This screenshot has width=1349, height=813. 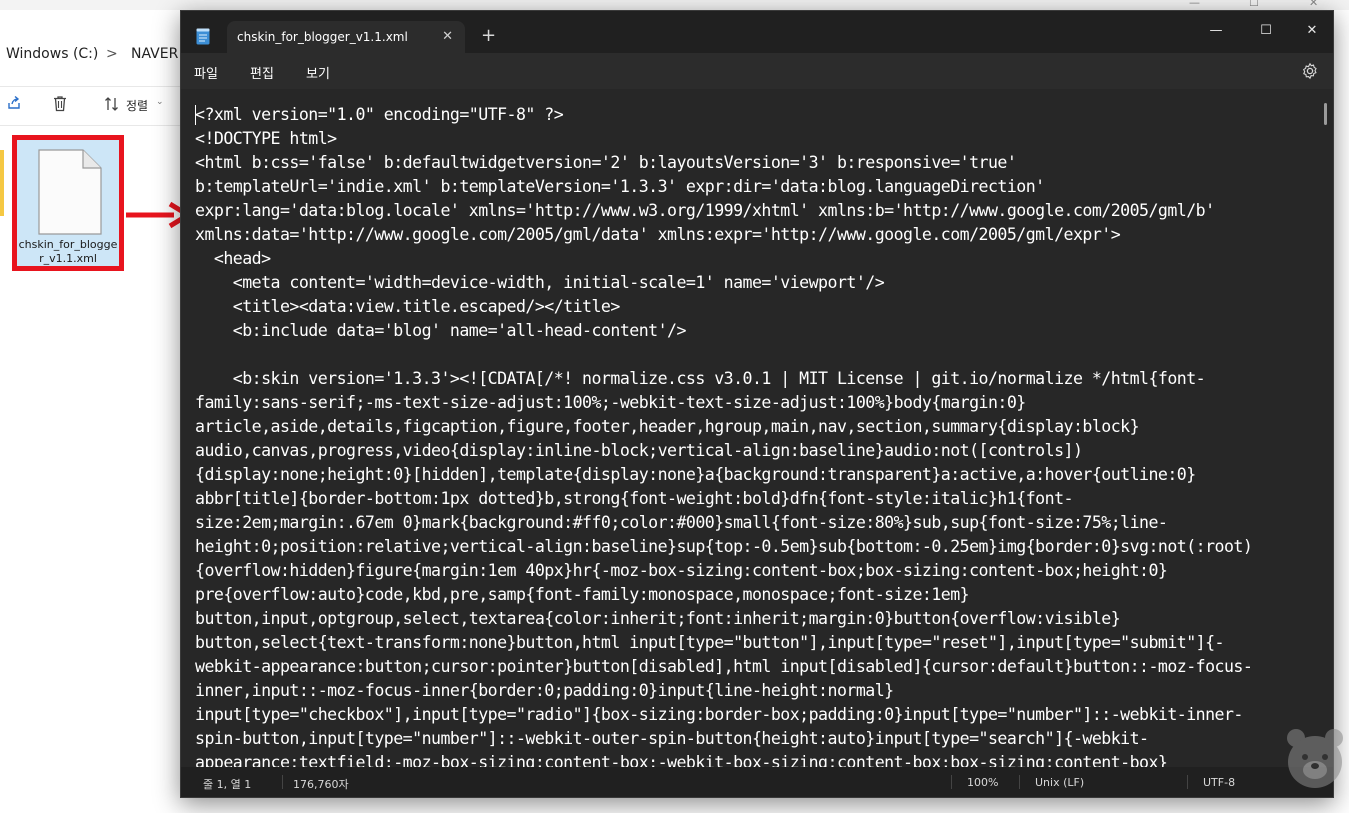 What do you see at coordinates (1194, 4) in the screenshot?
I see `explorer-minimize-icon: —` at bounding box center [1194, 4].